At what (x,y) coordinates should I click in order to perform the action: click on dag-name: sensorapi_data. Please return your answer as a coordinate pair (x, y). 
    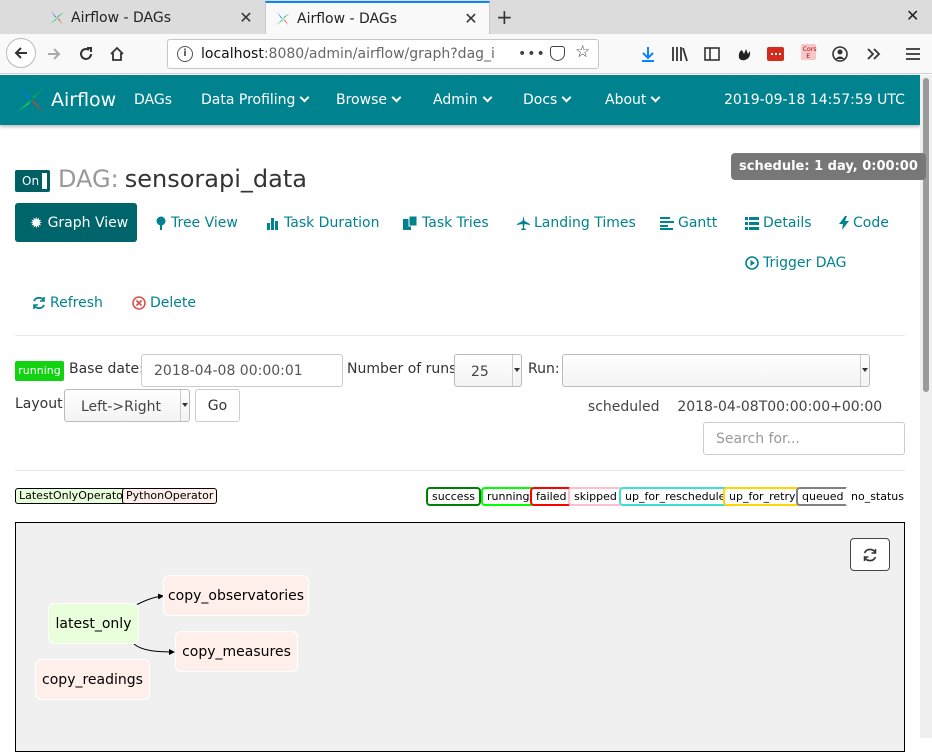
    Looking at the image, I should click on (215, 179).